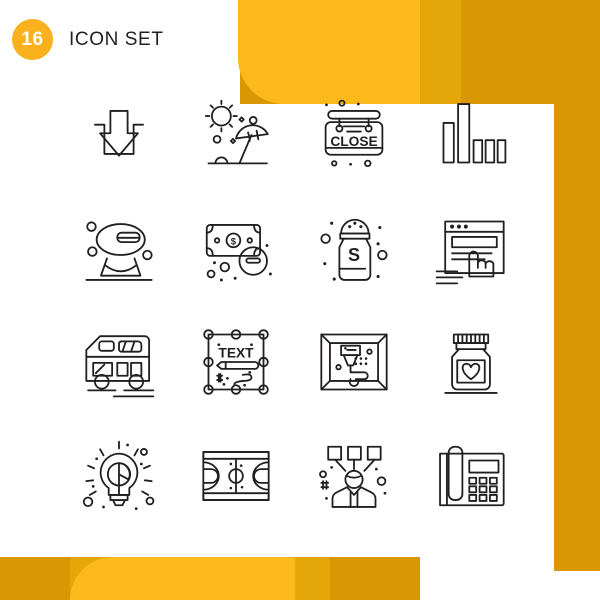 The height and width of the screenshot is (600, 600). What do you see at coordinates (205, 578) in the screenshot?
I see `decorative-ribbon-bottom-cap` at bounding box center [205, 578].